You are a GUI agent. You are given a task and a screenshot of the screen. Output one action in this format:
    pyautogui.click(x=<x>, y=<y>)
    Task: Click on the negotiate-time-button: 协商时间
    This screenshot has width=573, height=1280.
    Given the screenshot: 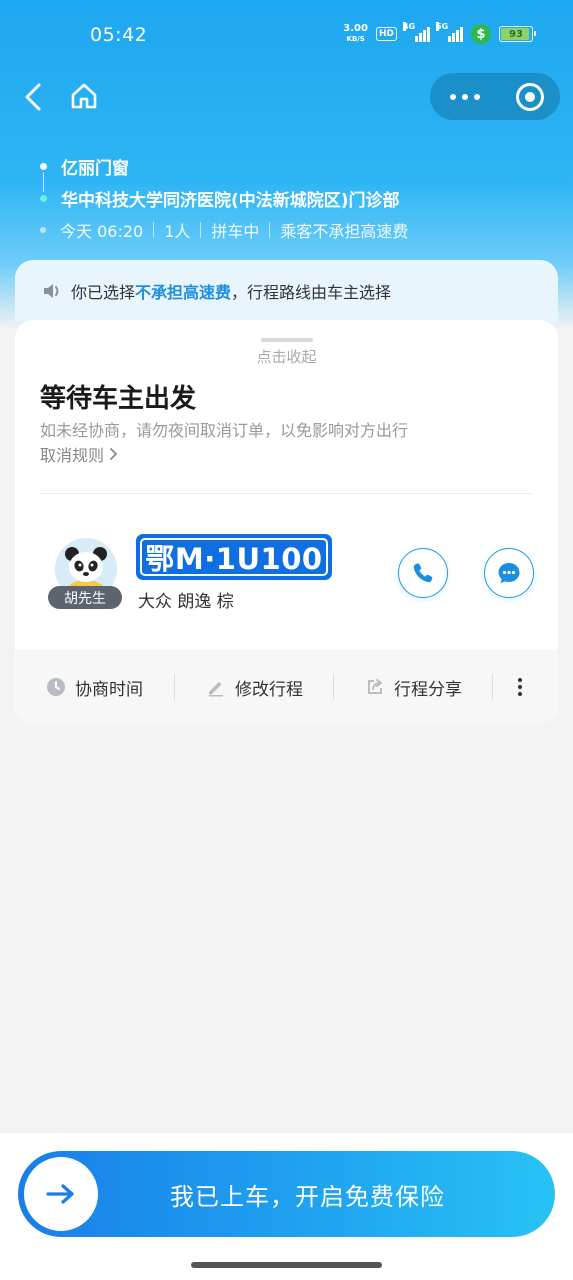 What is the action you would take?
    pyautogui.click(x=94, y=687)
    